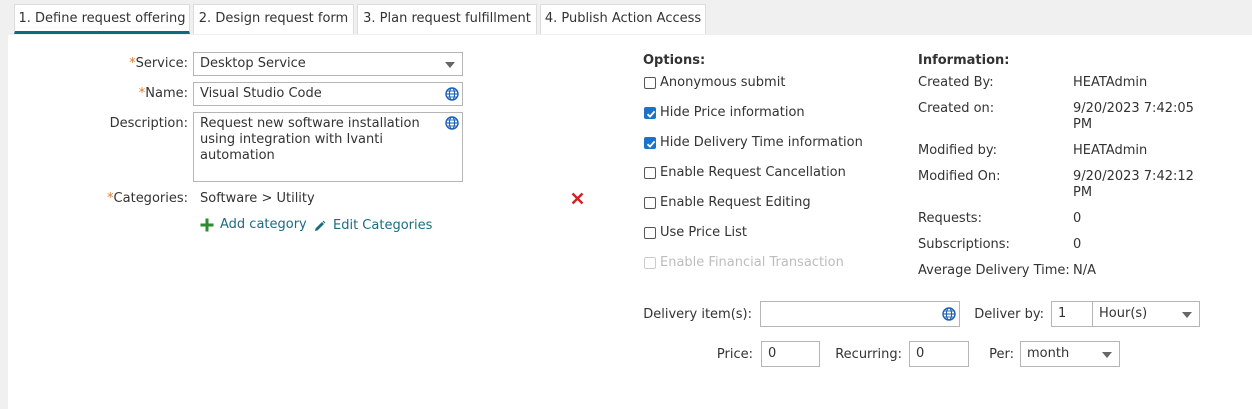 The height and width of the screenshot is (409, 1252). What do you see at coordinates (772, 353) in the screenshot?
I see `price-value: 0` at bounding box center [772, 353].